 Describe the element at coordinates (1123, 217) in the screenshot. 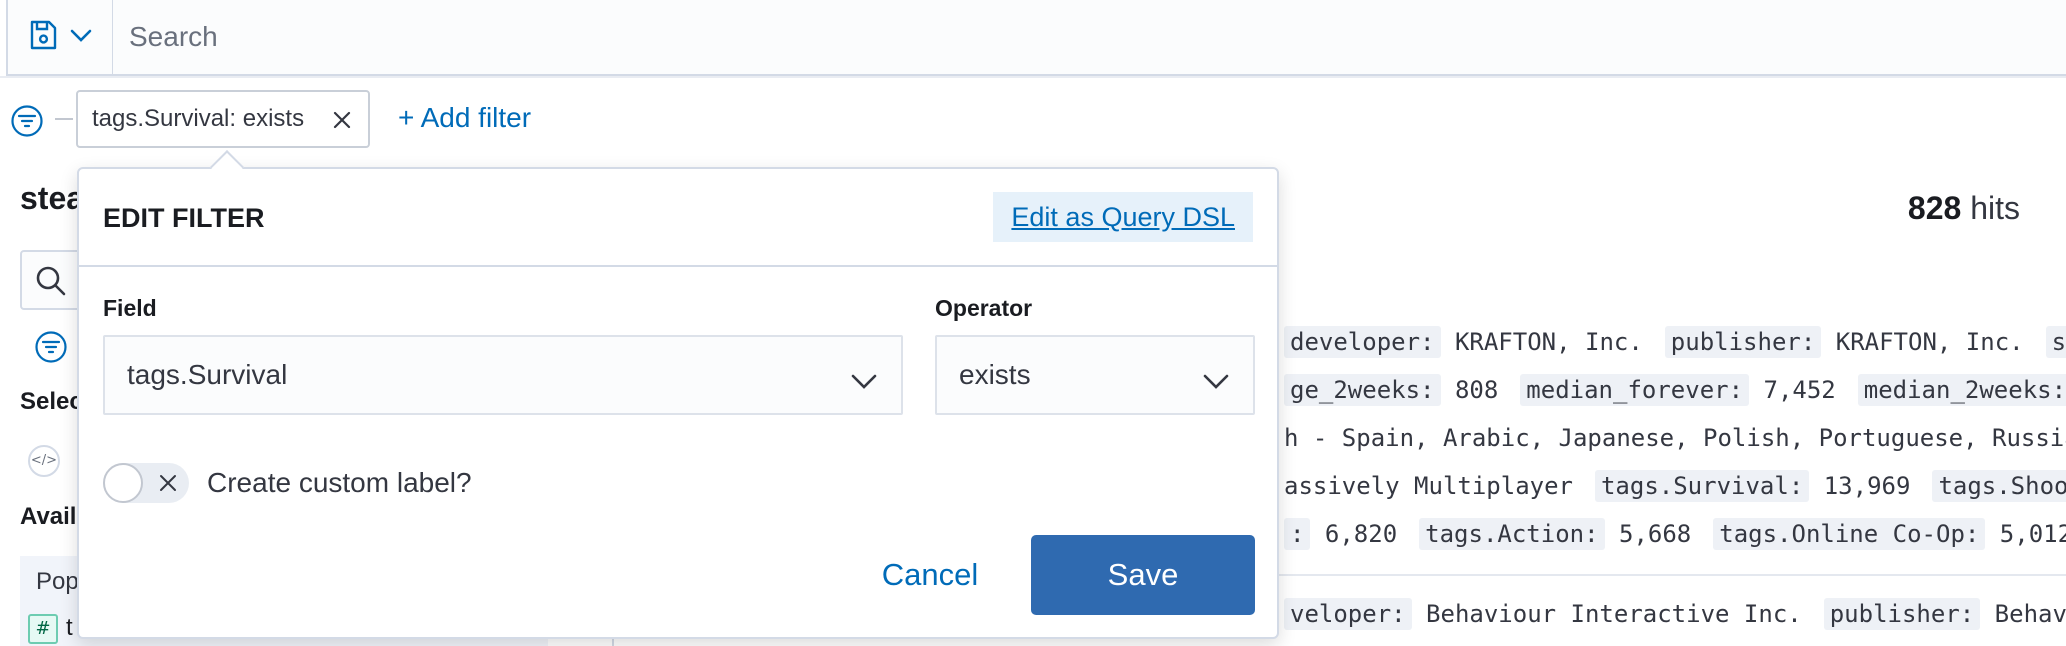

I see `edit-as-query-dsl-link: Edit as Query DSL` at that location.